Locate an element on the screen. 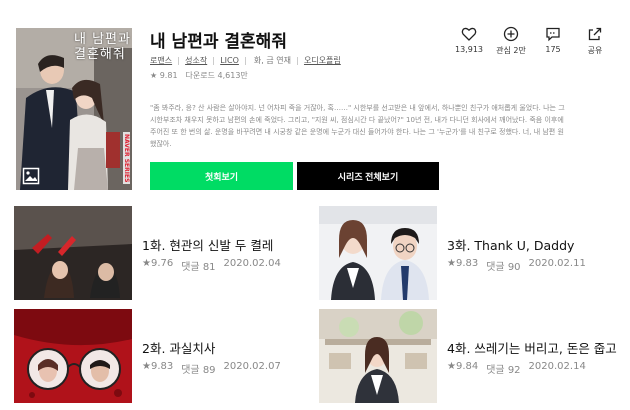 The height and width of the screenshot is (410, 630). cover-badge: NAVER SERIES is located at coordinates (126, 157).